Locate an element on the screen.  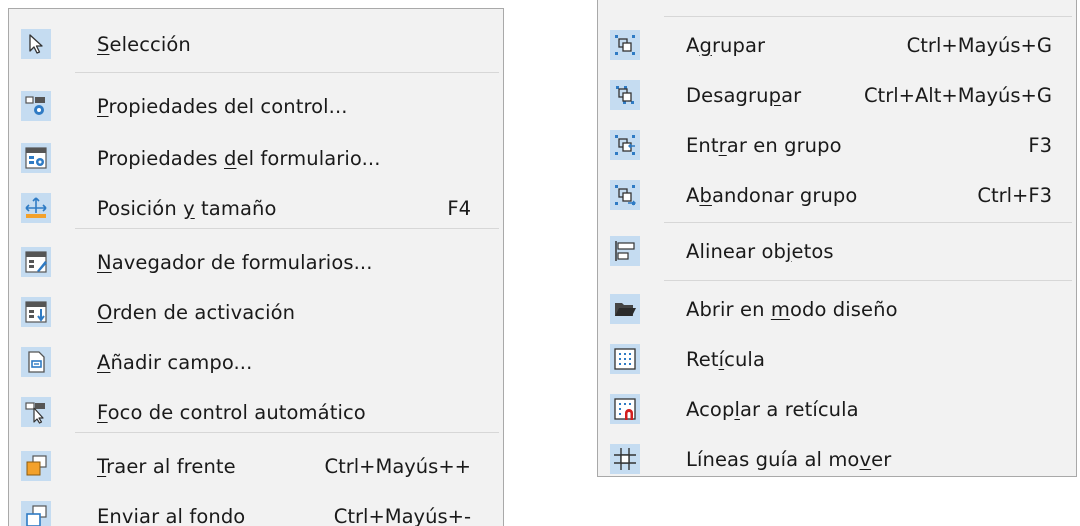
cursor-arrow-icon is located at coordinates (36, 44).